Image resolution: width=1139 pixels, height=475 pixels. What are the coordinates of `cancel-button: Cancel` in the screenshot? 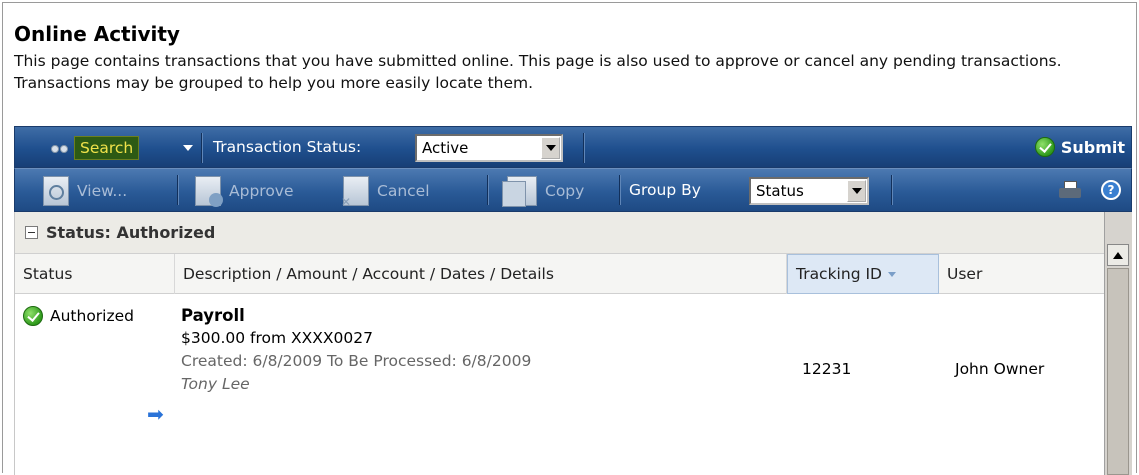 It's located at (385, 192).